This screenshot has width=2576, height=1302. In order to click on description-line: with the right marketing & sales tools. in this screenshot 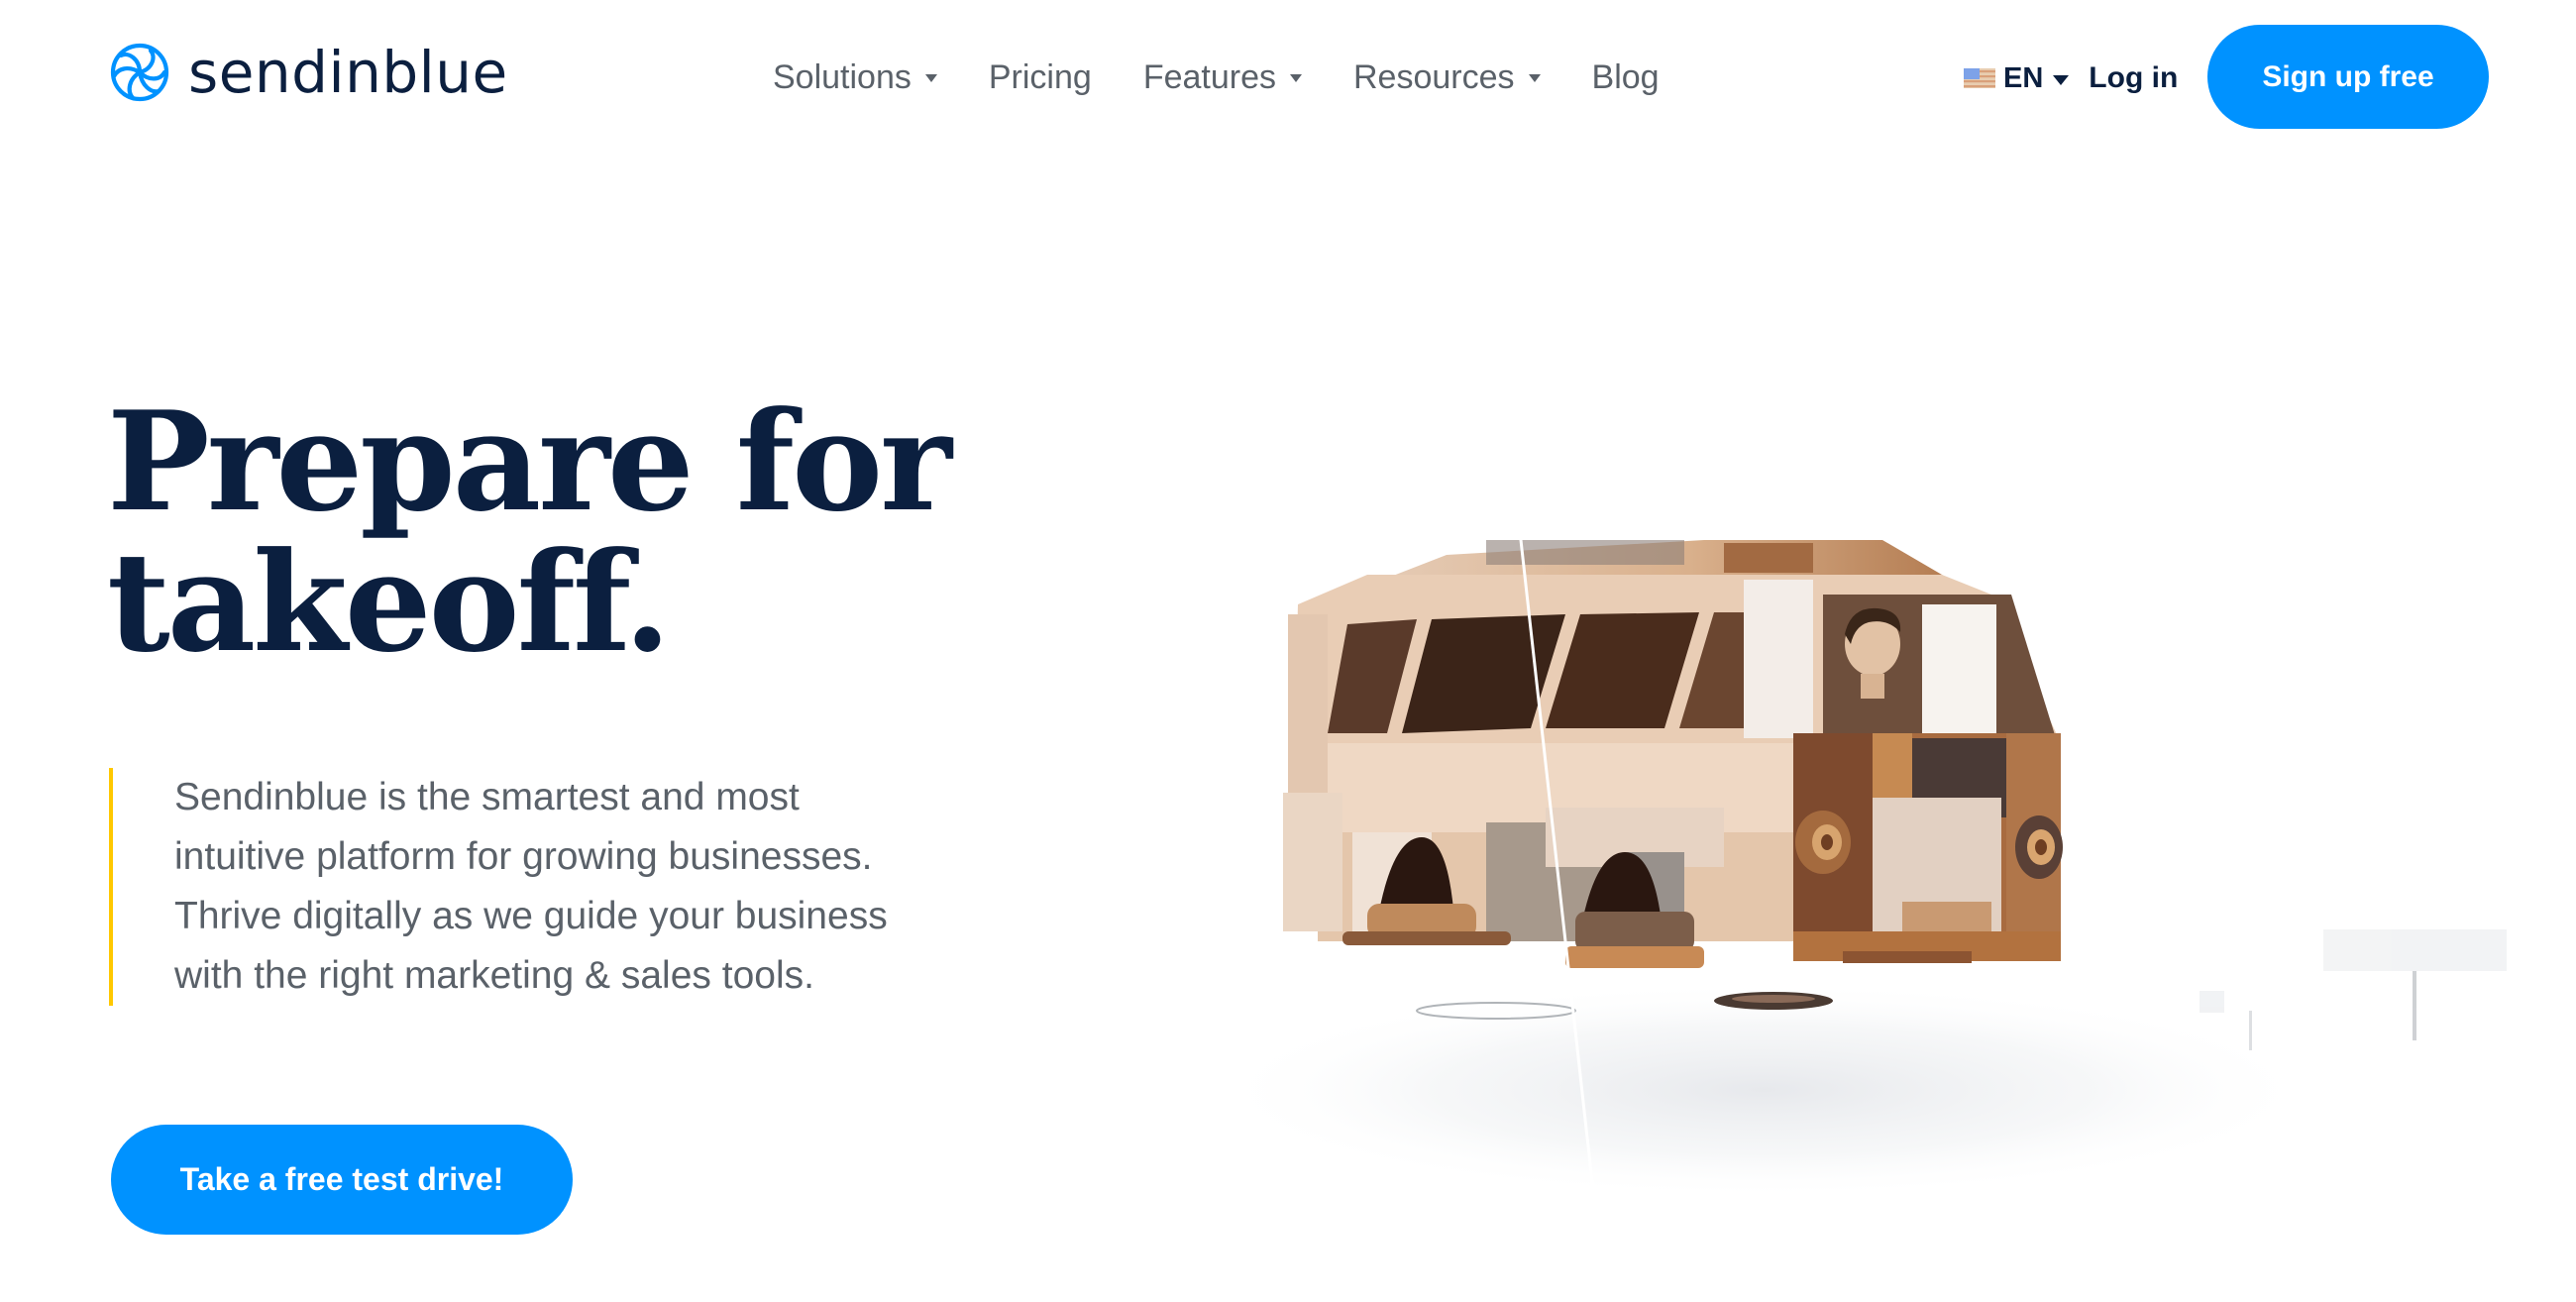, I will do `click(494, 975)`.